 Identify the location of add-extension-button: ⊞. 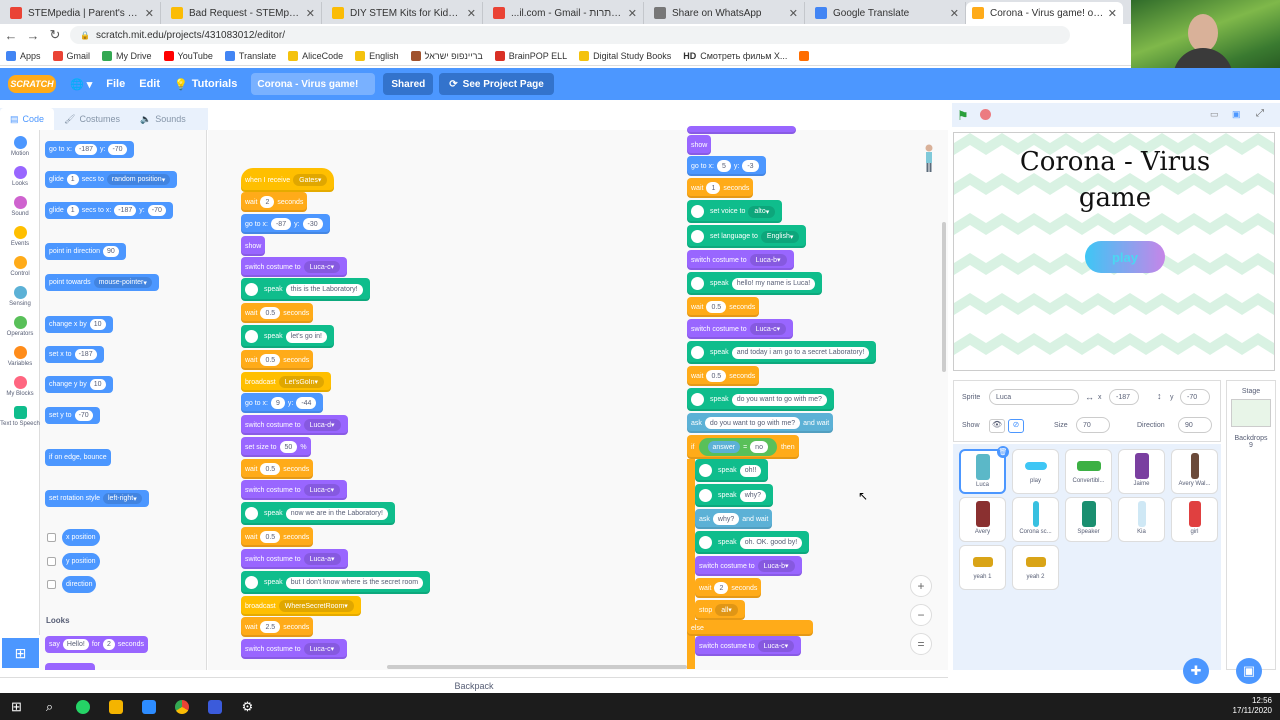
(20, 653).